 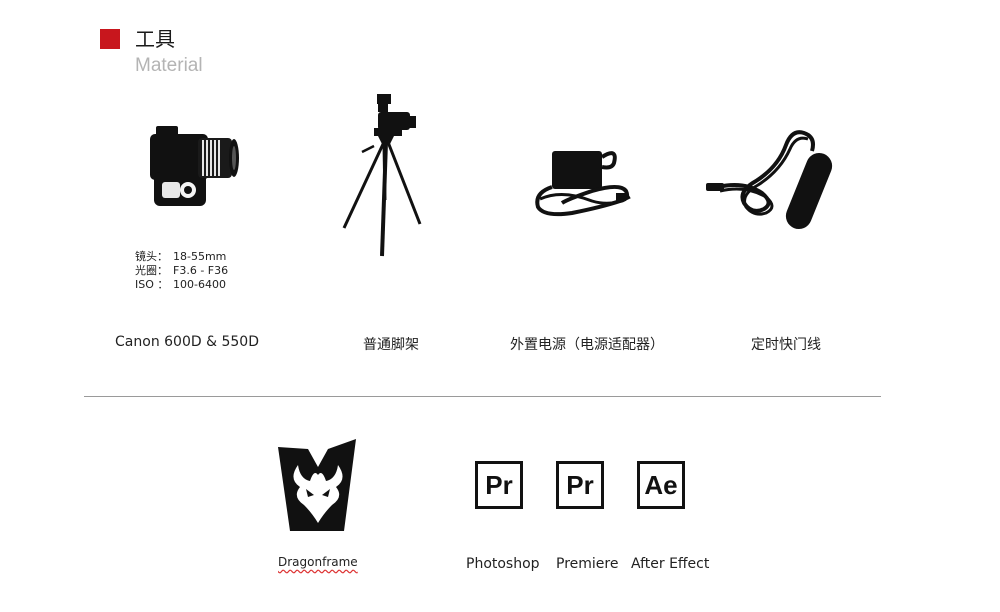 I want to click on spec-aperture: 光圈： F3.6 - F36, so click(x=182, y=270).